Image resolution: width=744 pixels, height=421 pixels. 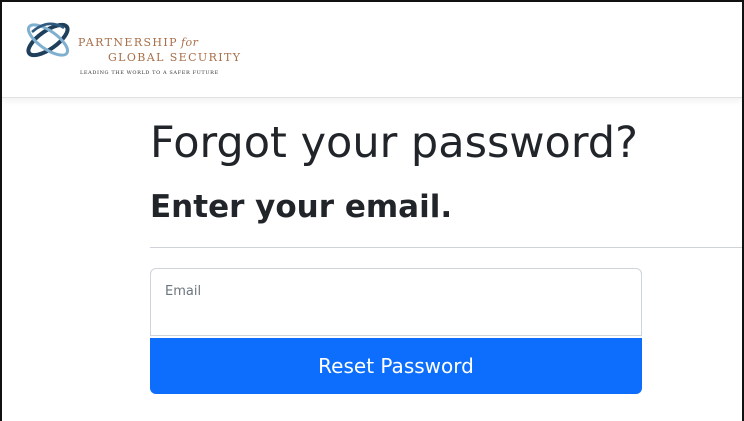 What do you see at coordinates (301, 207) in the screenshot?
I see `page-subtitle: Enter your email.` at bounding box center [301, 207].